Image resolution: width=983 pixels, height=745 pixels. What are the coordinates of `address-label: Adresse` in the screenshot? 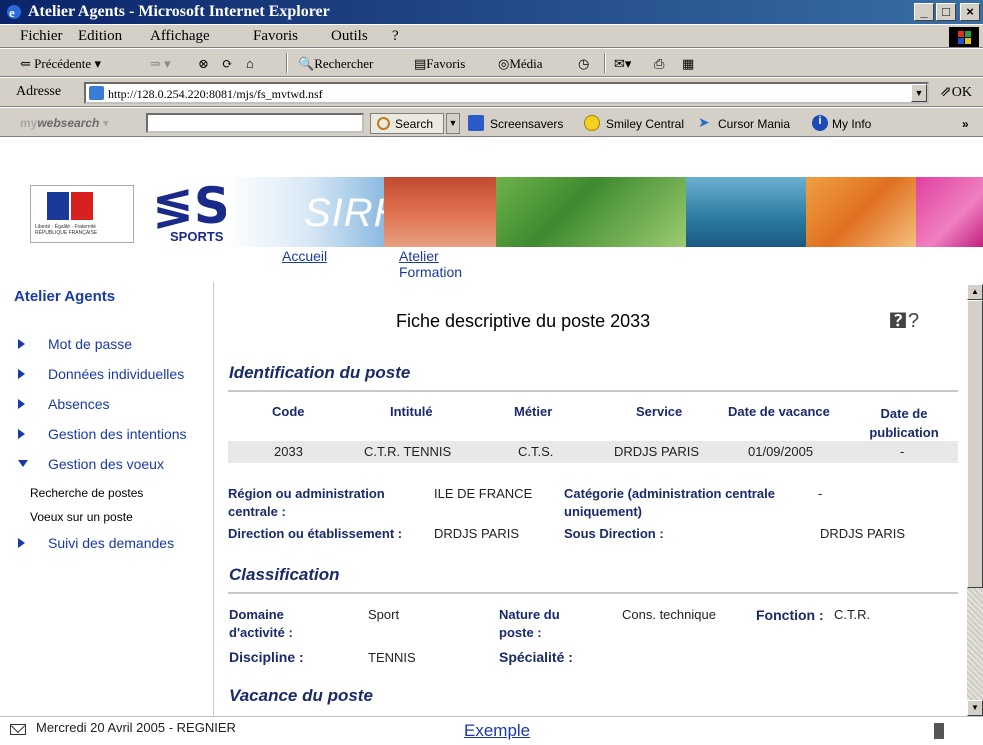 It's located at (39, 91).